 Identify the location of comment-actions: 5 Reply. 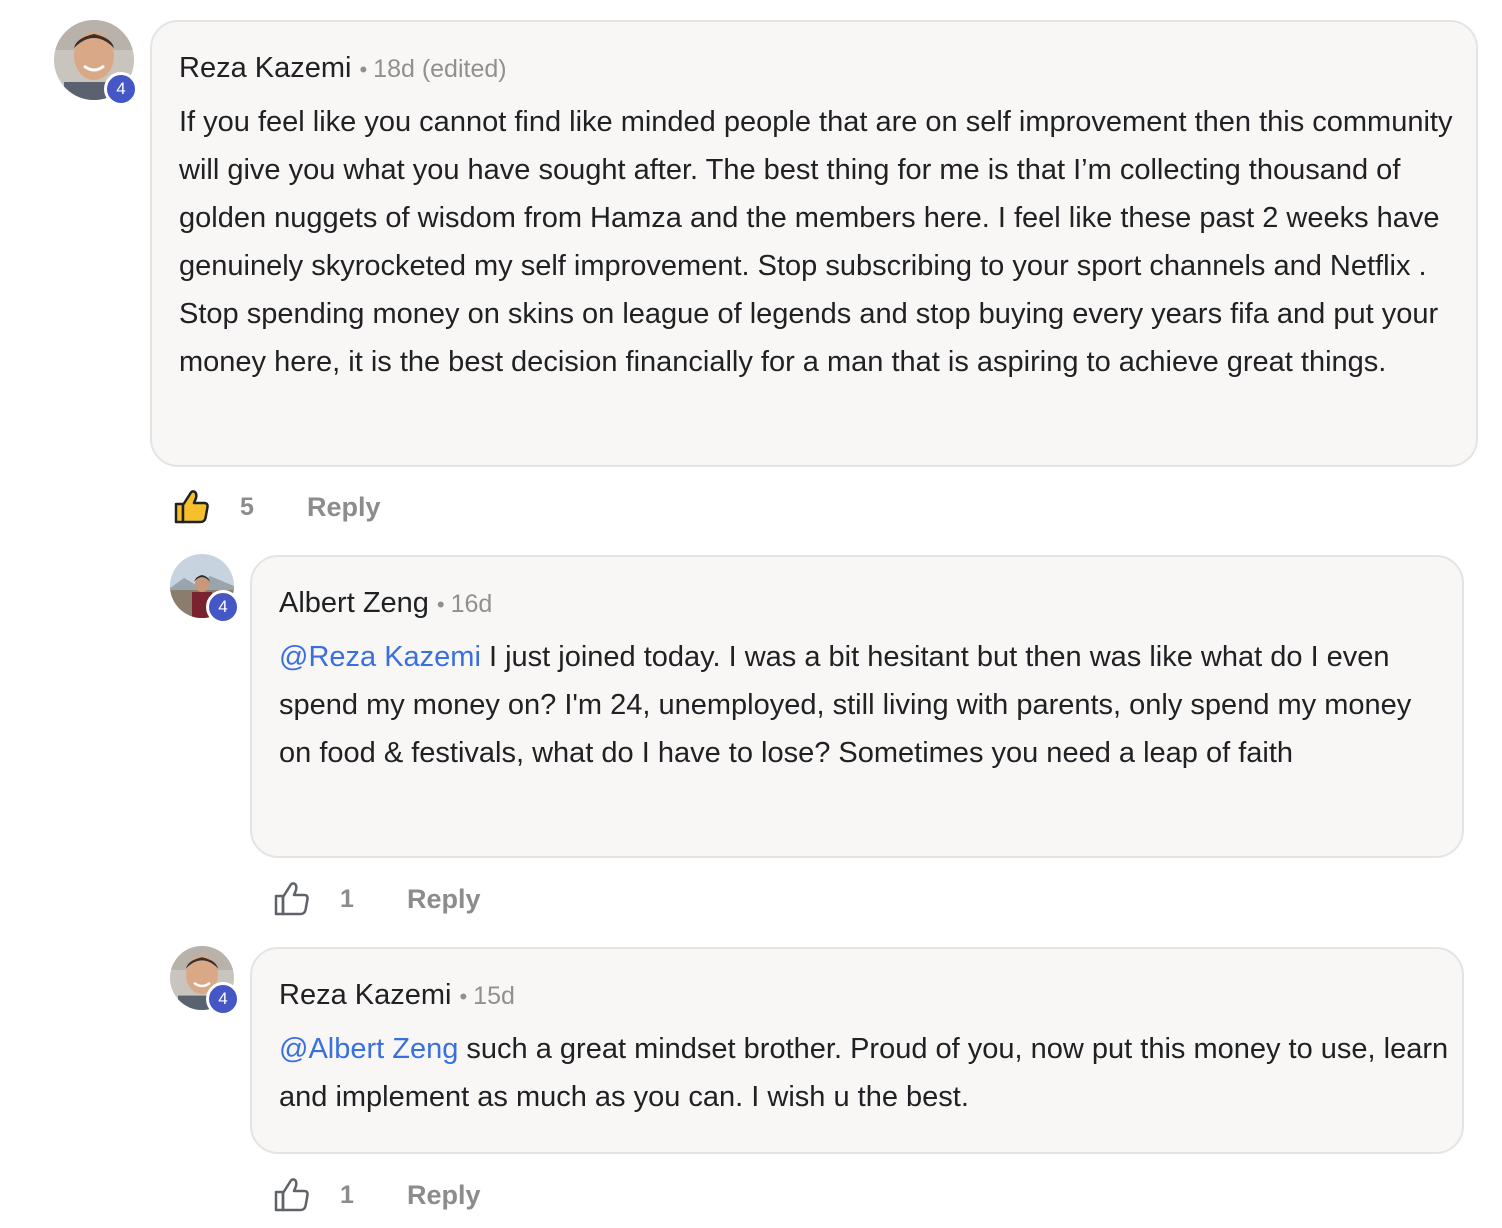
(276, 507).